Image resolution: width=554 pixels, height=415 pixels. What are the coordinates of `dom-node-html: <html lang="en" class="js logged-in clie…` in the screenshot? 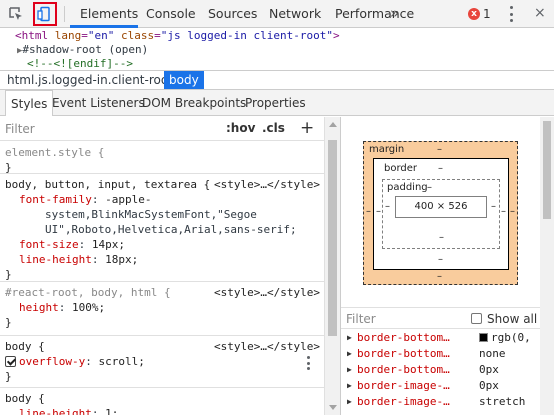 It's located at (177, 36).